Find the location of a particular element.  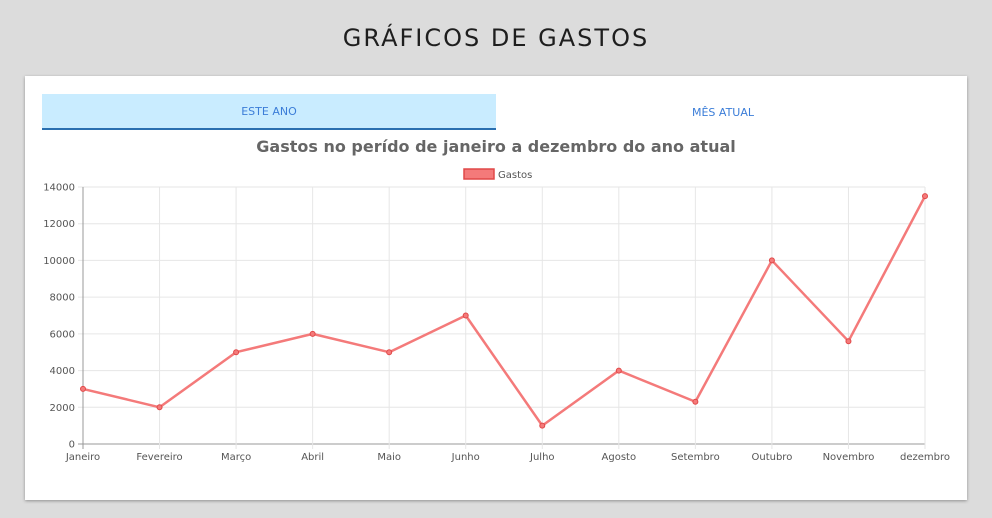

y-axis: 0 2000 4000 6000 8000 10000 12000 14000 is located at coordinates (59, 317).